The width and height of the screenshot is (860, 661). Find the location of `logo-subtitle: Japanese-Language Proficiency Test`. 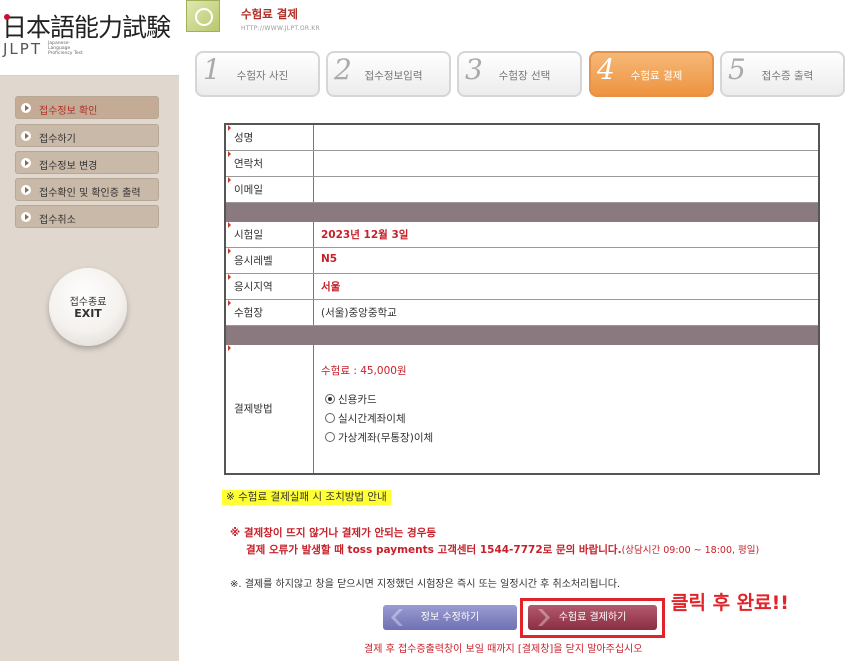

logo-subtitle: Japanese-Language Proficiency Test is located at coordinates (65, 48).